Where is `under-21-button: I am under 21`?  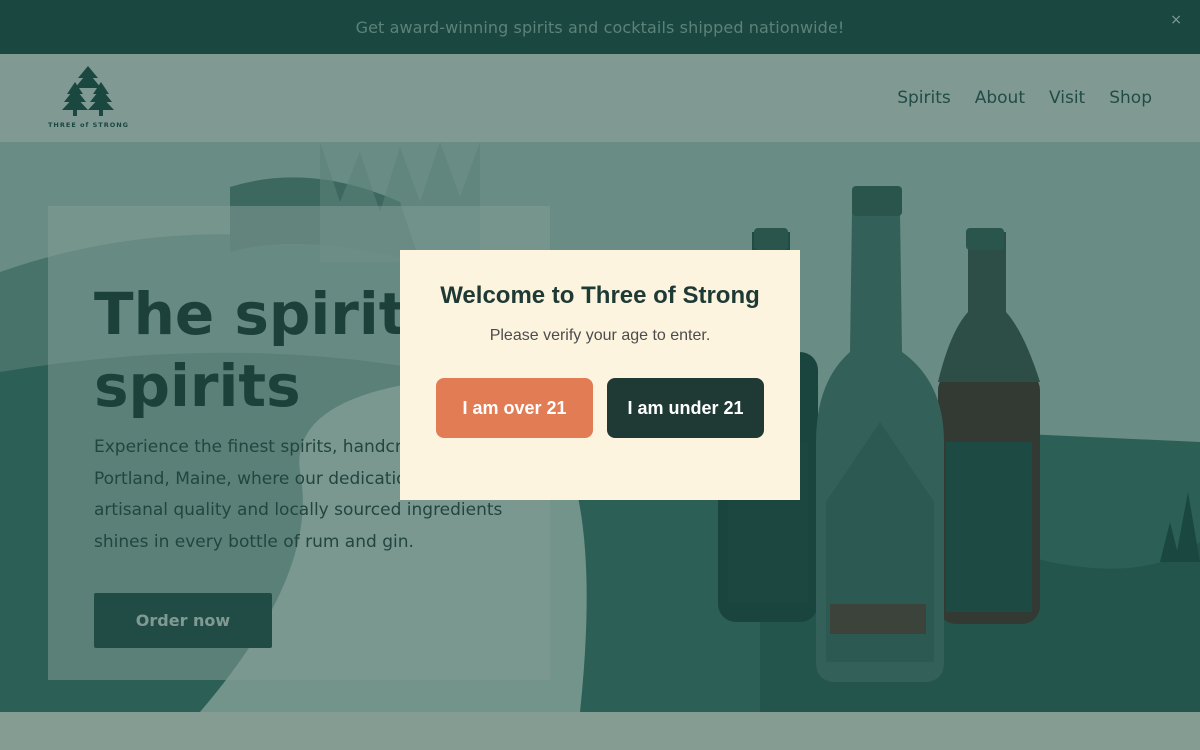 under-21-button: I am under 21 is located at coordinates (685, 408).